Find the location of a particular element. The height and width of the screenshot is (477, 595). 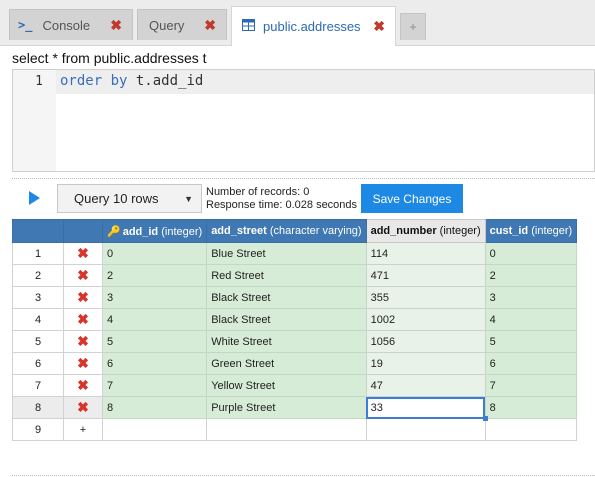

row-number: 4 is located at coordinates (38, 319).